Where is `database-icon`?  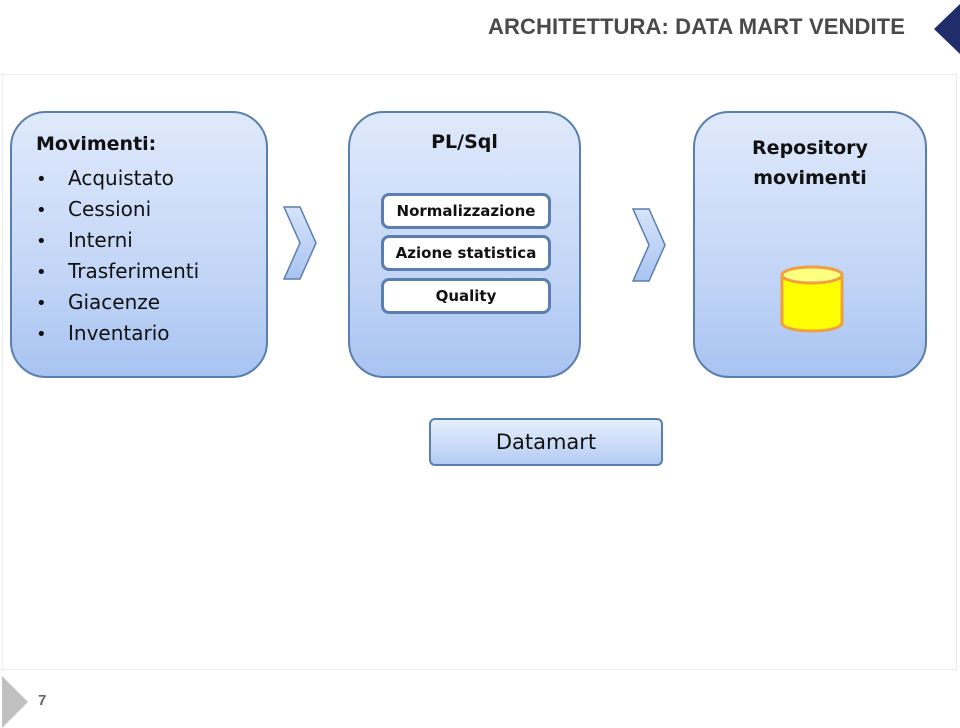
database-icon is located at coordinates (812, 299).